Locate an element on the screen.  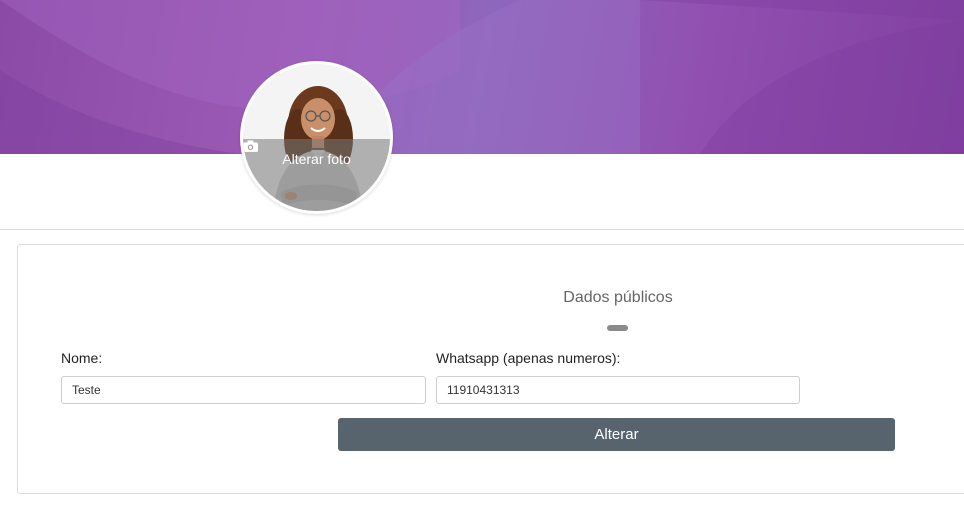
whatsapp-label: Whatsapp (apenas numeros): is located at coordinates (528, 358).